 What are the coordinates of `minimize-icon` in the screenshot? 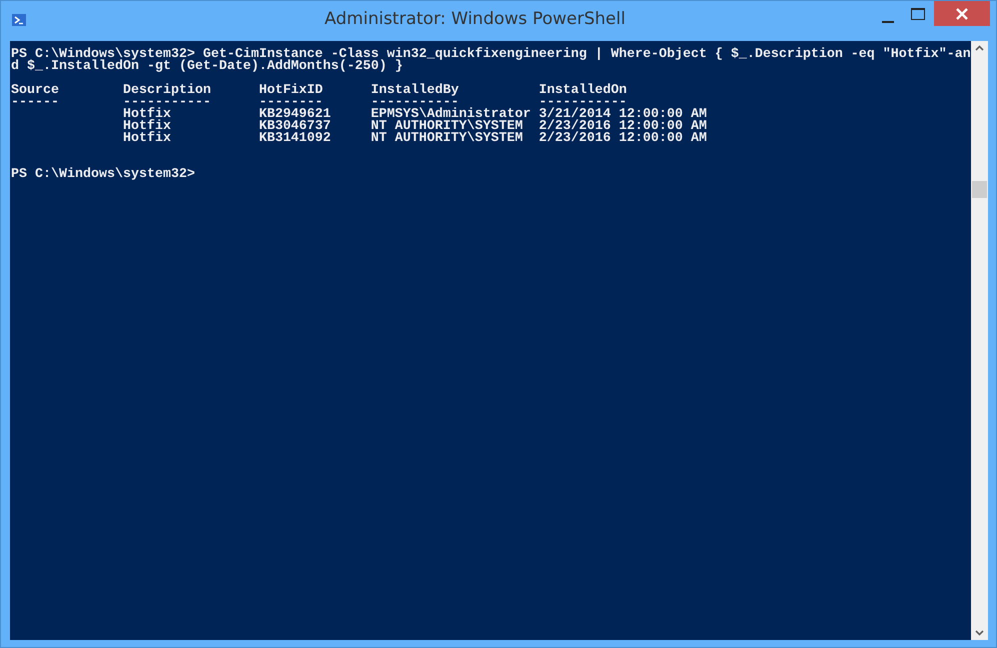 It's located at (888, 21).